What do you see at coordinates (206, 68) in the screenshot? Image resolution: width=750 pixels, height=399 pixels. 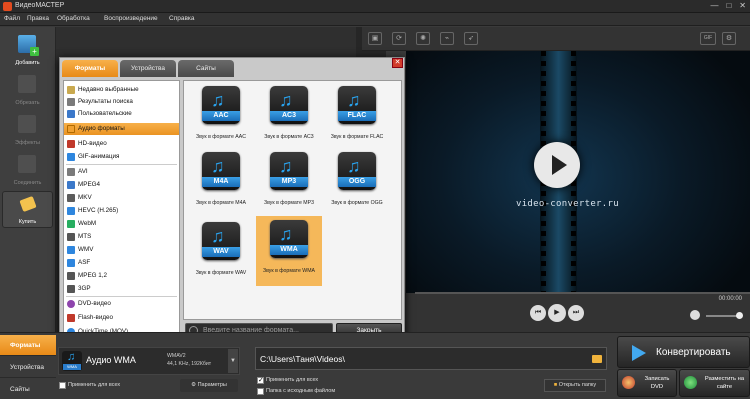 I see `tab-sites: Сайты` at bounding box center [206, 68].